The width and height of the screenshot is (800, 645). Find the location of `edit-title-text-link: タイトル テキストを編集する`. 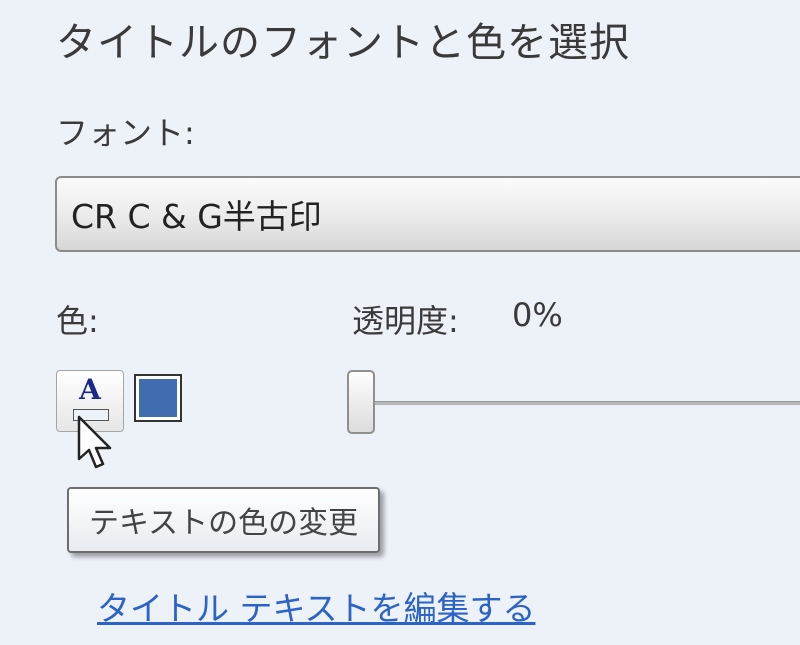

edit-title-text-link: タイトル テキストを編集する is located at coordinates (316, 606).